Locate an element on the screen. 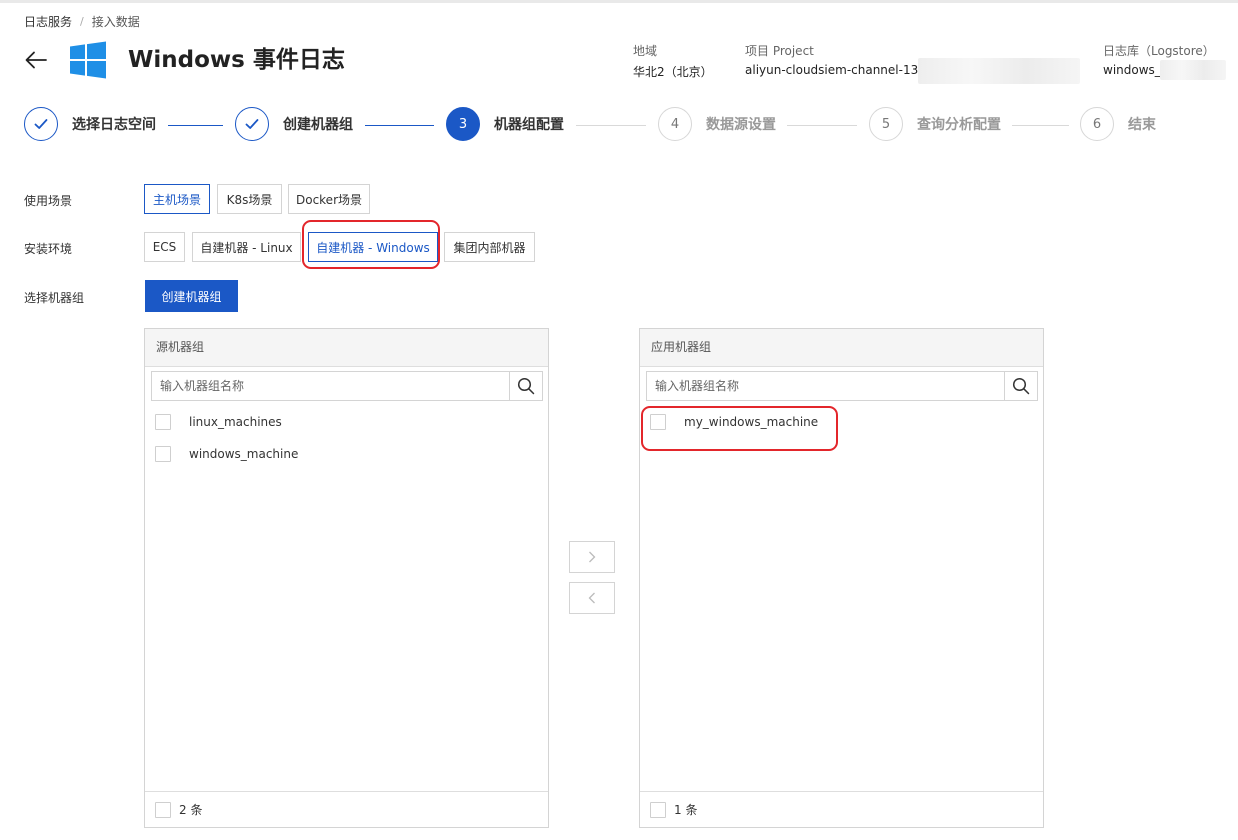 This screenshot has height=840, width=1238. breadcrumb: 日志服务 / 接入数据 is located at coordinates (82, 21).